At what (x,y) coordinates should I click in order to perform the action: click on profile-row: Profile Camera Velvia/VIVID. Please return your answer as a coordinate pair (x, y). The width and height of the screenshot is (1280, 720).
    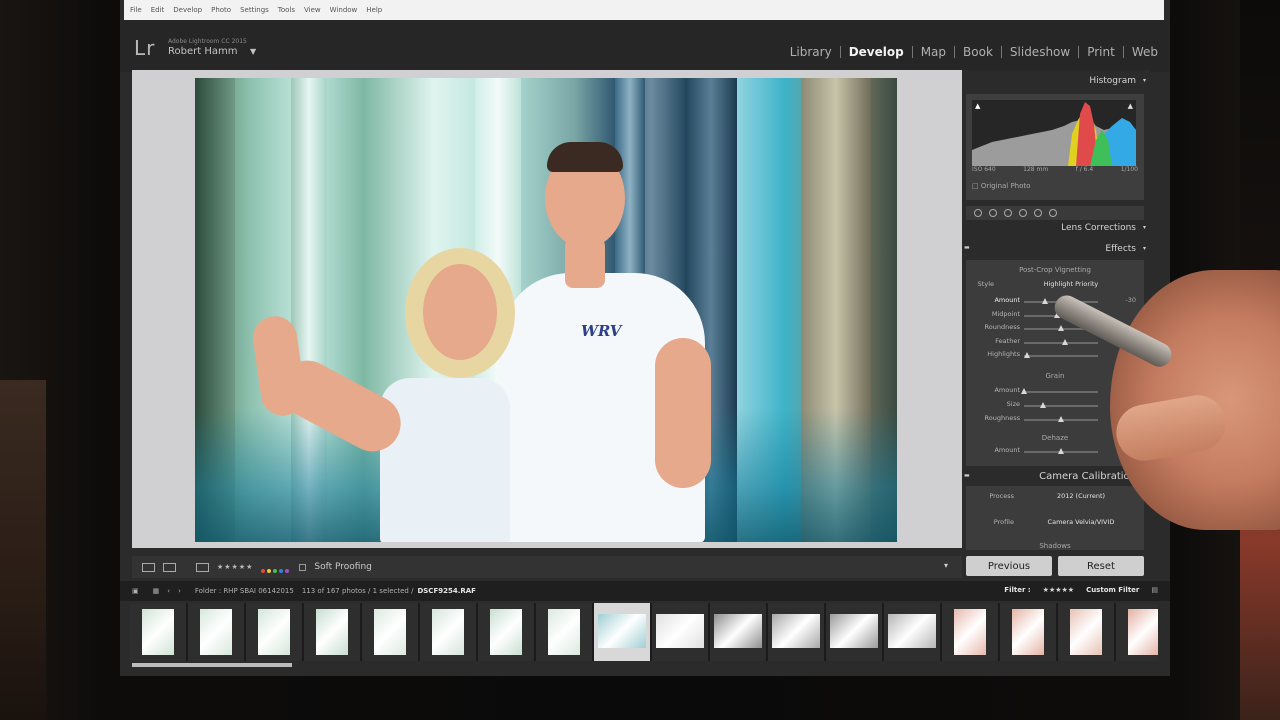
    Looking at the image, I should click on (1055, 524).